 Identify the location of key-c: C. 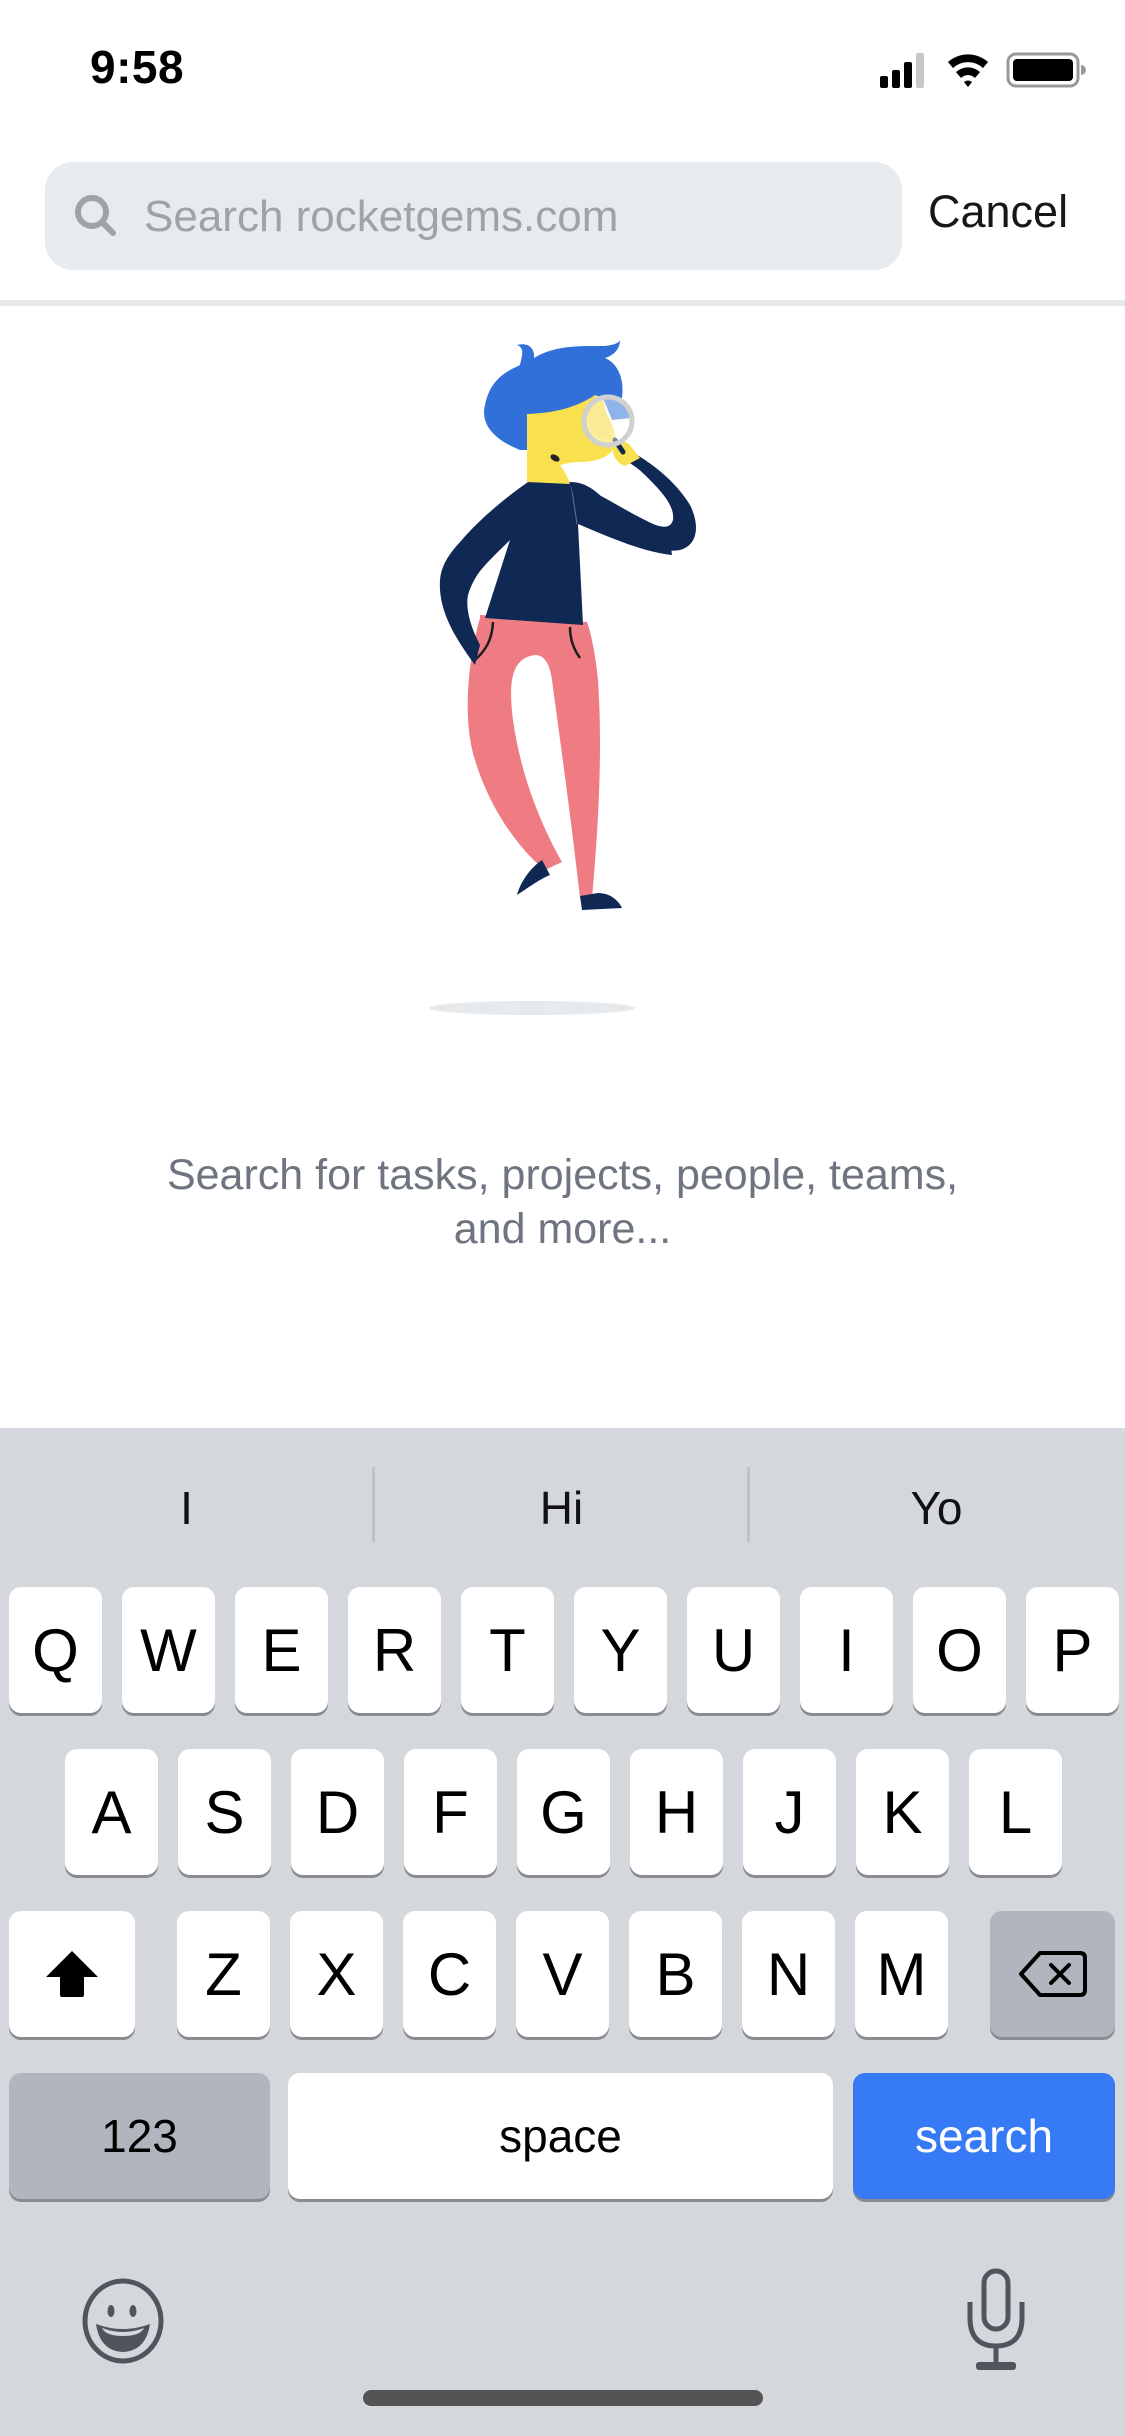
(449, 1974).